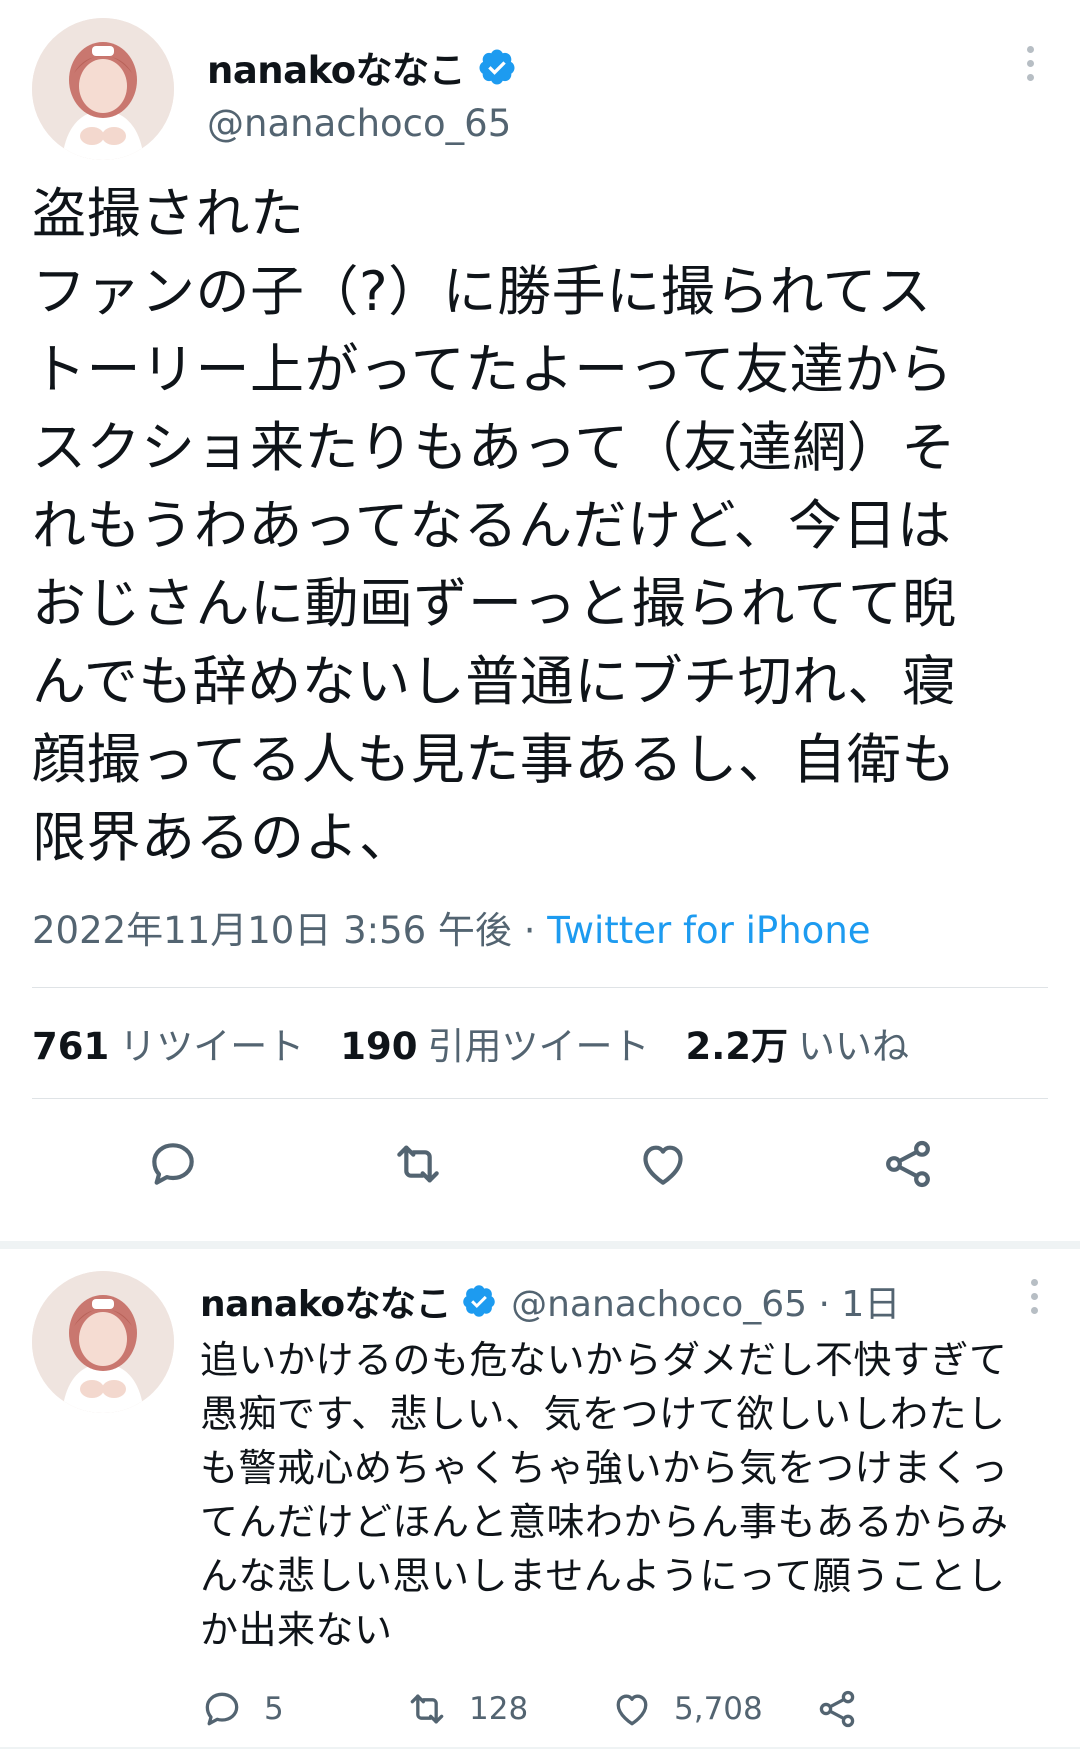 The image size is (1080, 1749). I want to click on retweets-stat: 761 リツイート, so click(168, 1043).